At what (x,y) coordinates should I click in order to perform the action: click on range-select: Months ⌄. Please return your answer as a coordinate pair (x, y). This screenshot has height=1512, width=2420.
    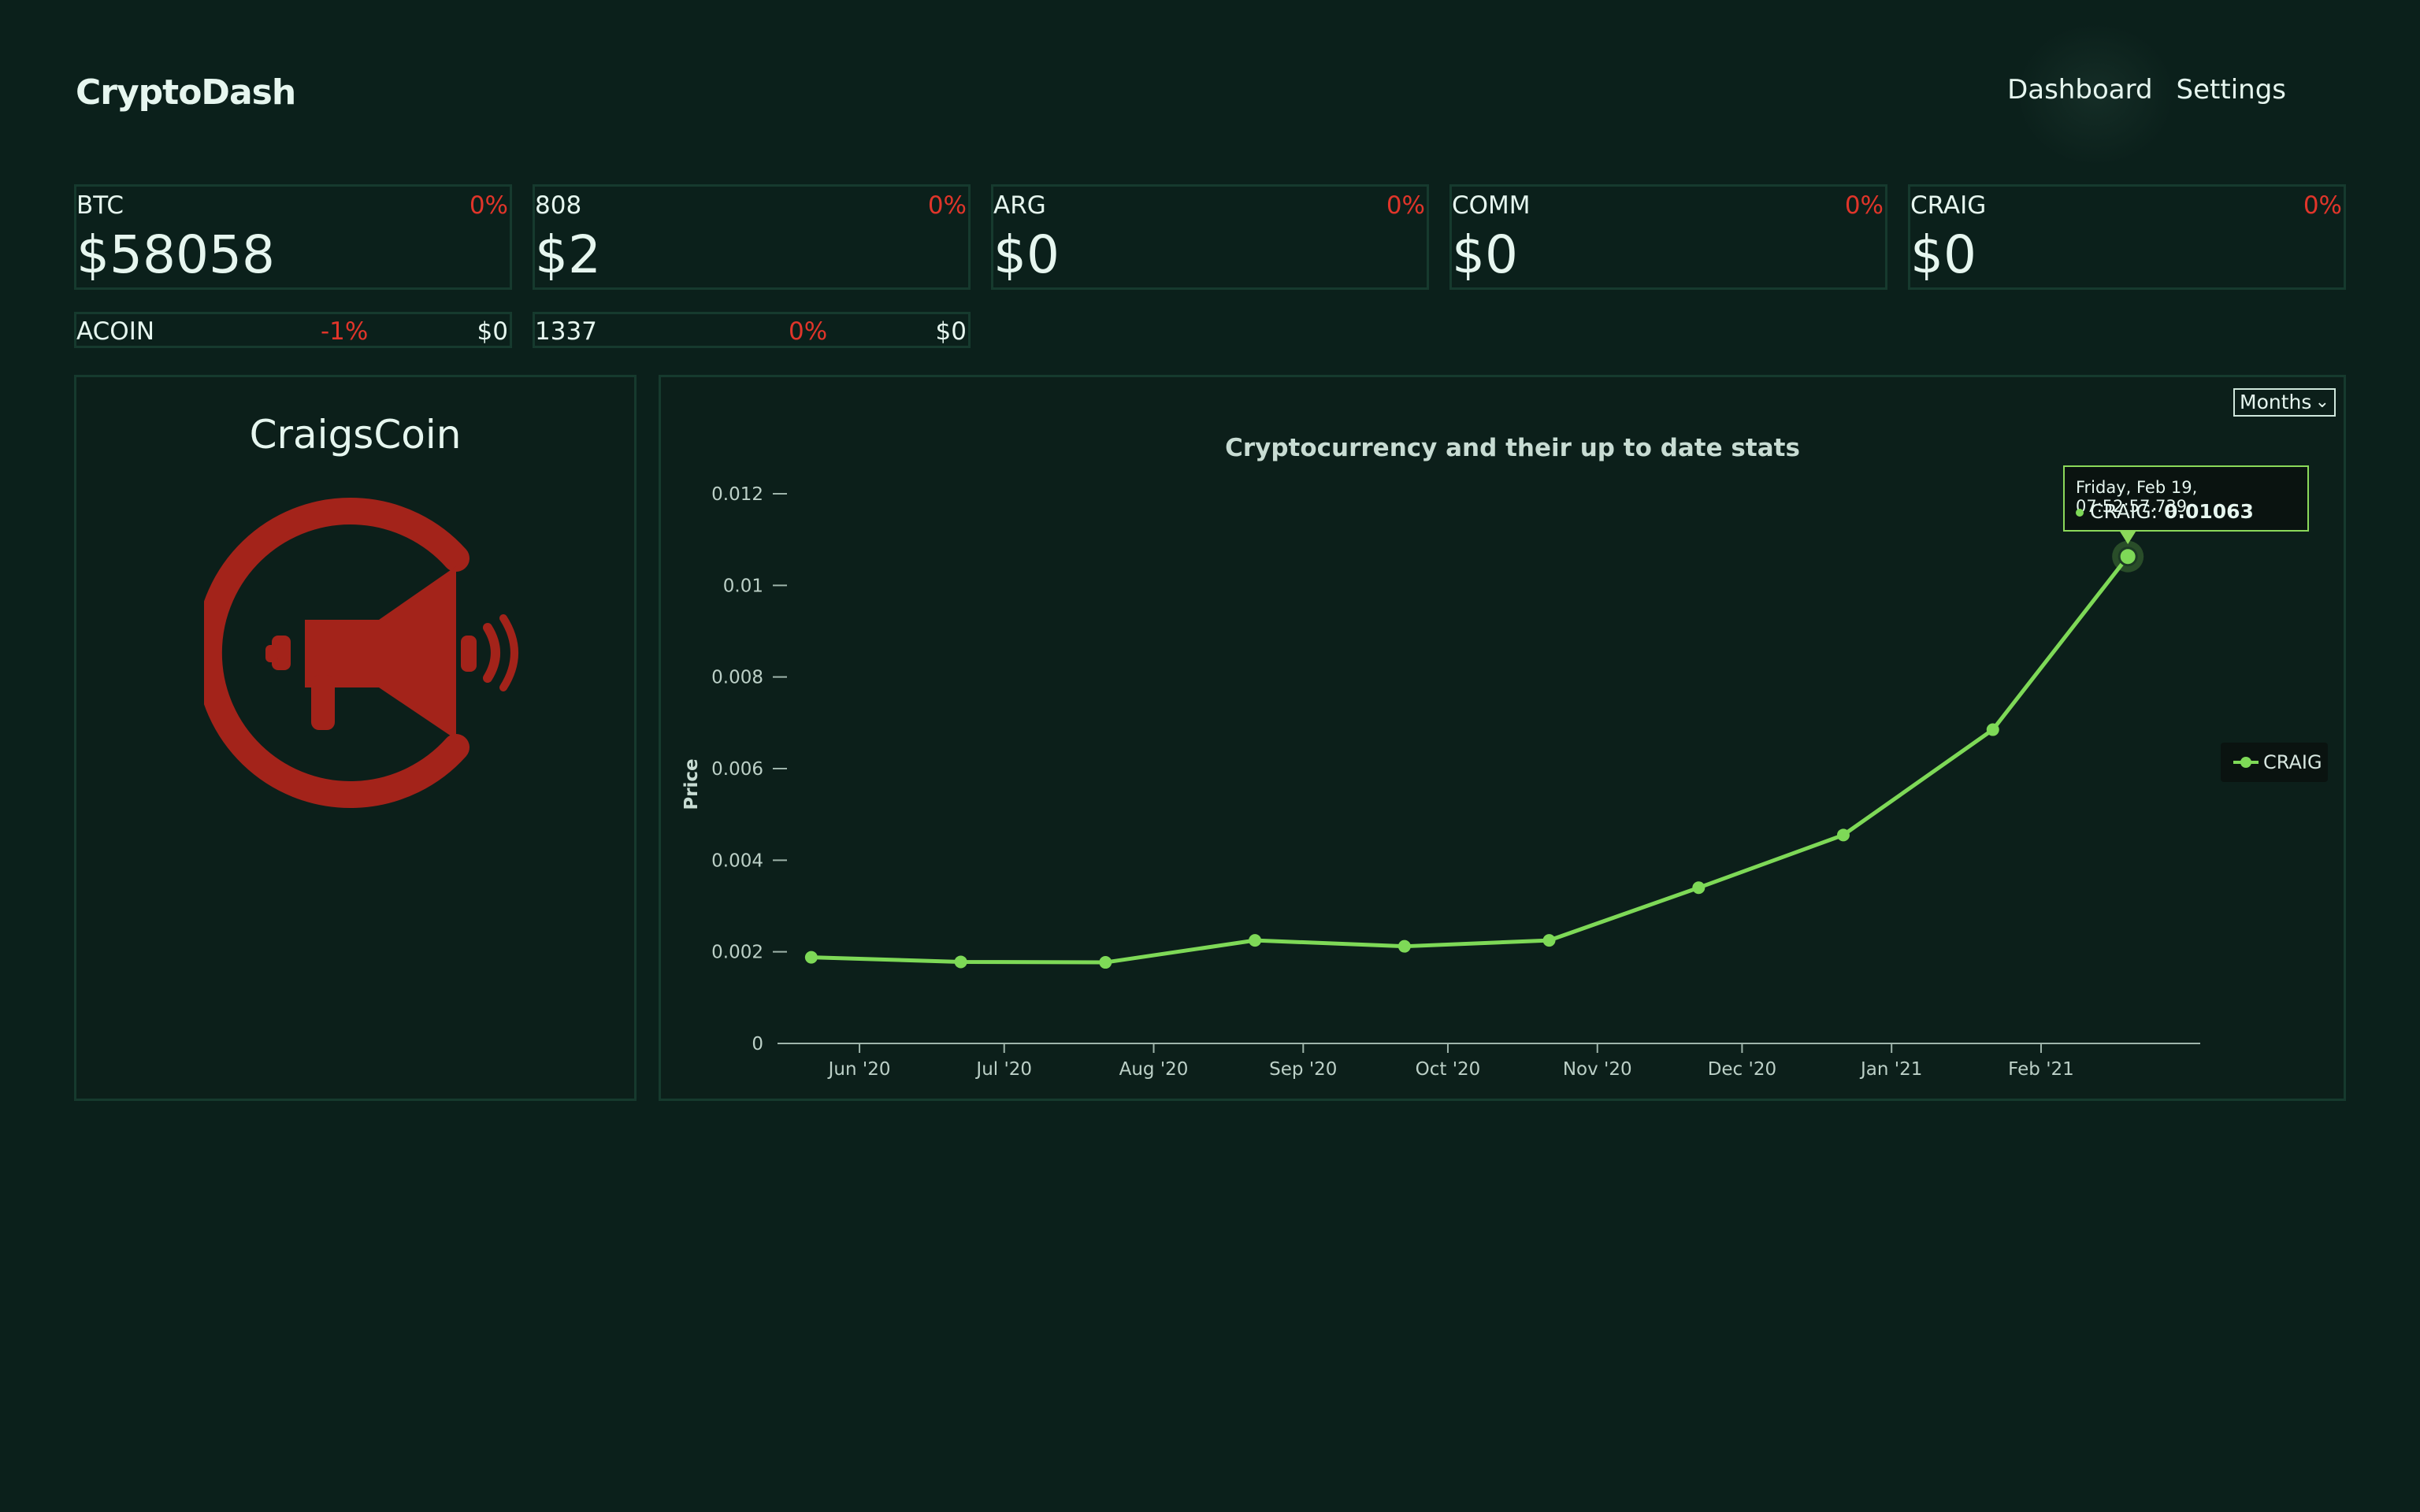
    Looking at the image, I should click on (2284, 402).